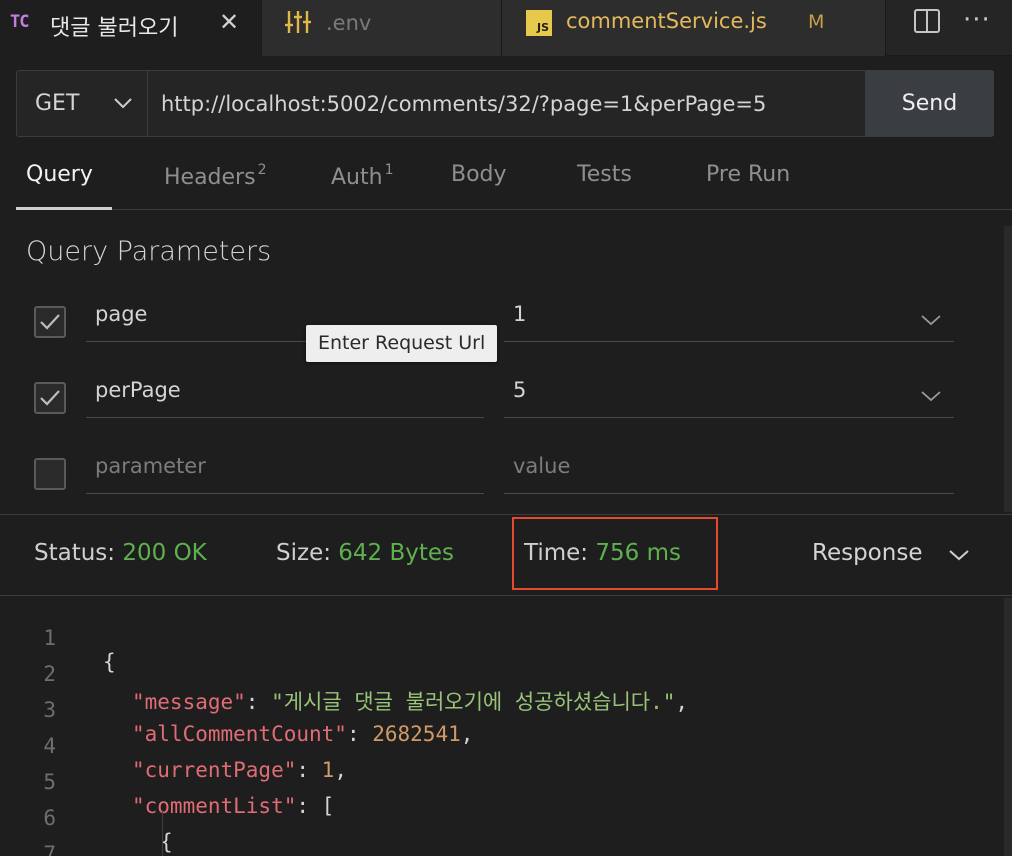 Image resolution: width=1012 pixels, height=856 pixels. What do you see at coordinates (210, 177) in the screenshot?
I see `tab-label: Headers` at bounding box center [210, 177].